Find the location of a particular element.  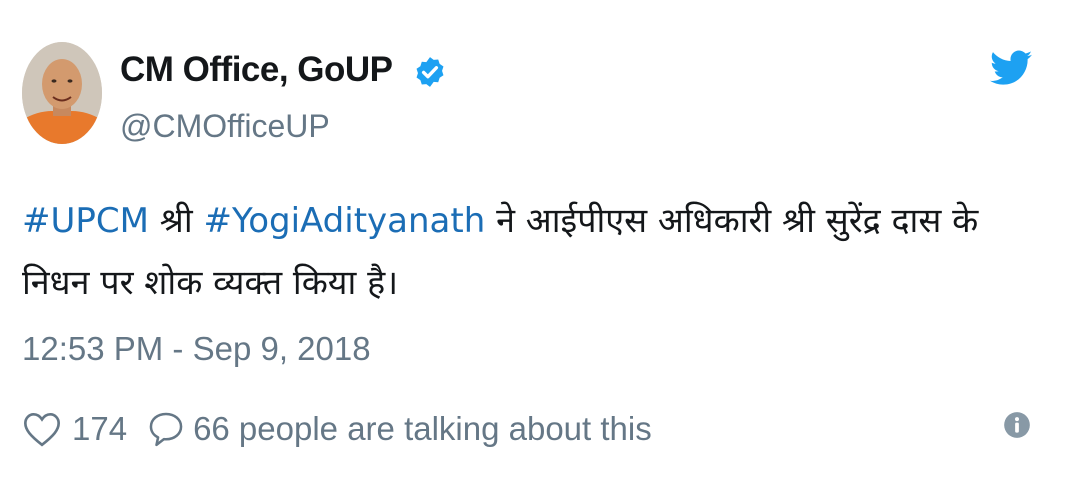

info-icon is located at coordinates (1017, 425).